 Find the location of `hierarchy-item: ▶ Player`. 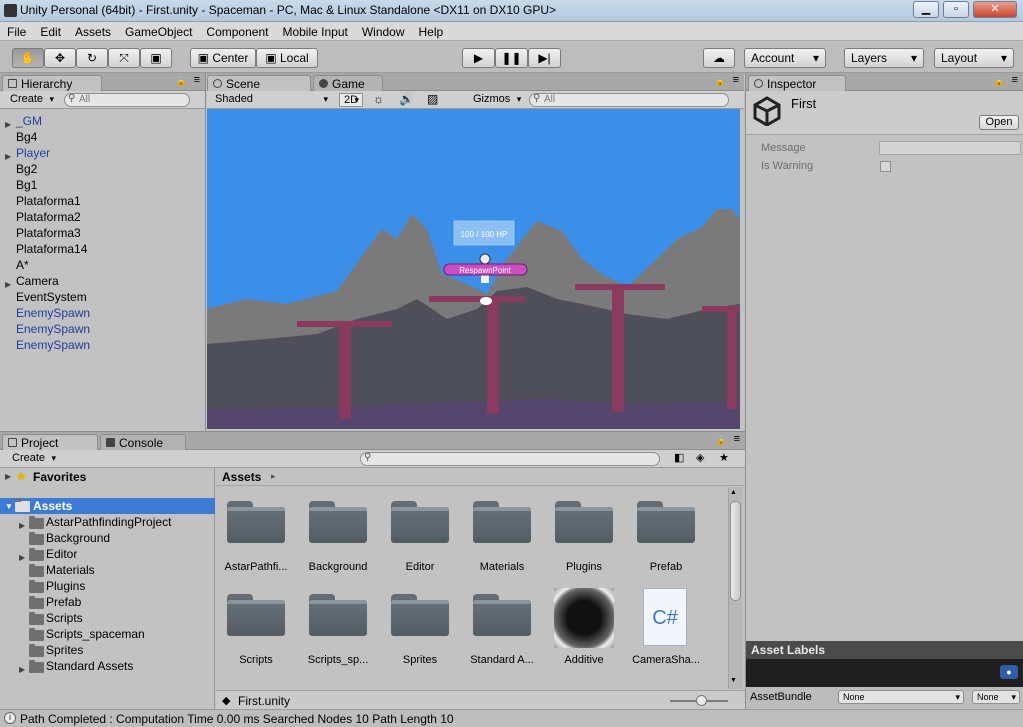

hierarchy-item: ▶ Player is located at coordinates (103, 153).